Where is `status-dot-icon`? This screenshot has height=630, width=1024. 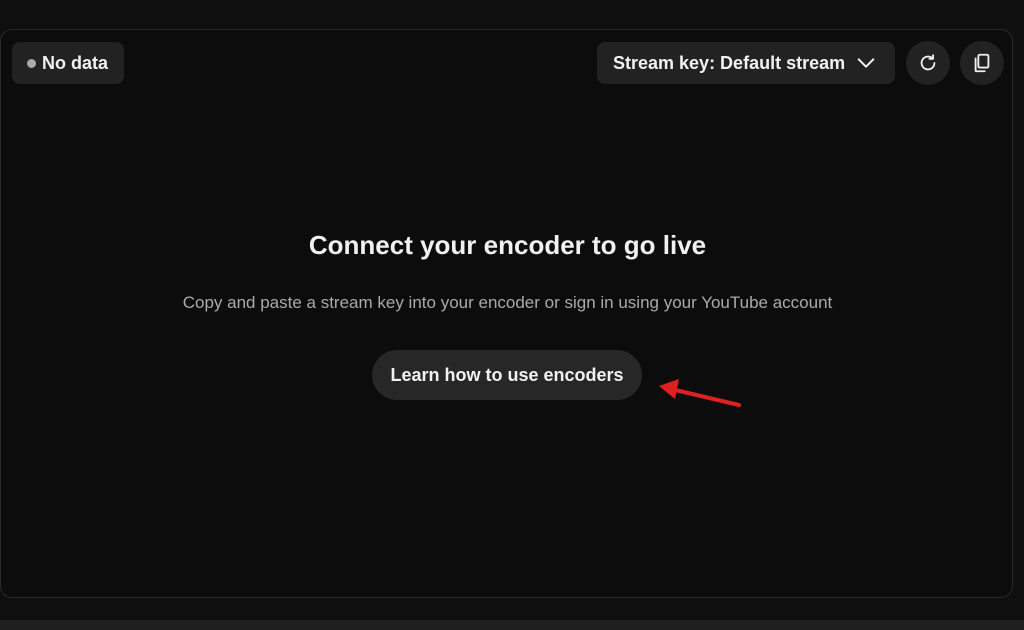 status-dot-icon is located at coordinates (31, 63).